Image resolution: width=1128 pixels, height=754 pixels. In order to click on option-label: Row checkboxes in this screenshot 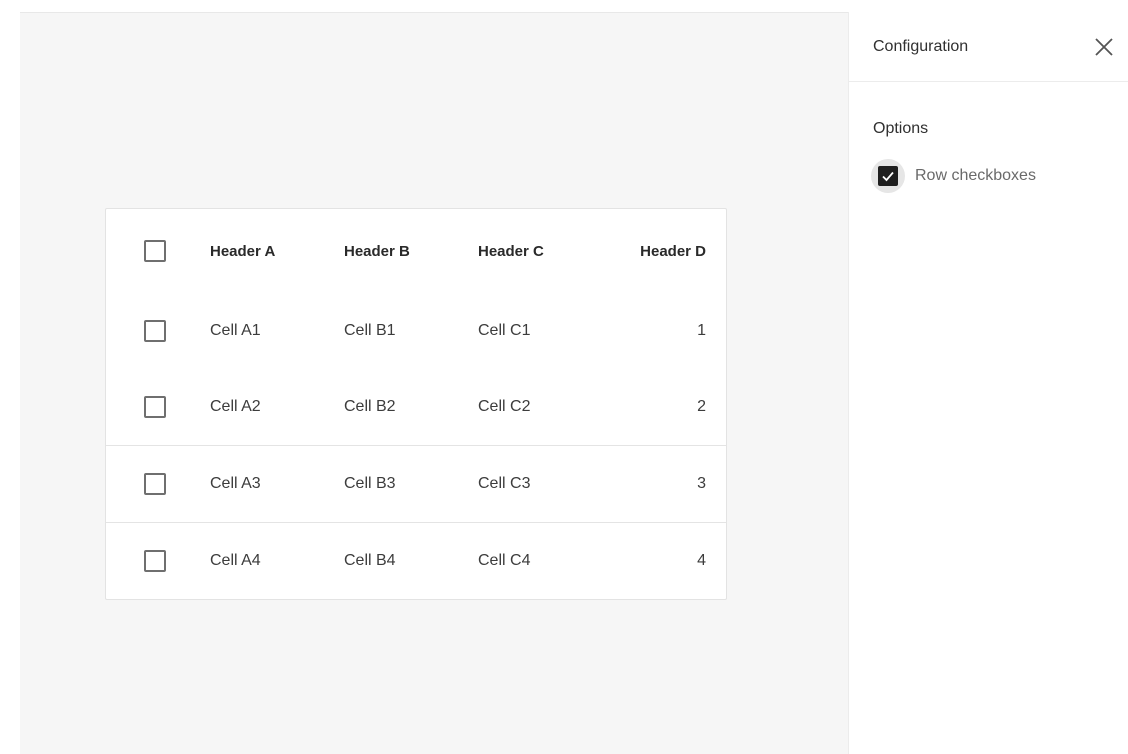, I will do `click(975, 175)`.